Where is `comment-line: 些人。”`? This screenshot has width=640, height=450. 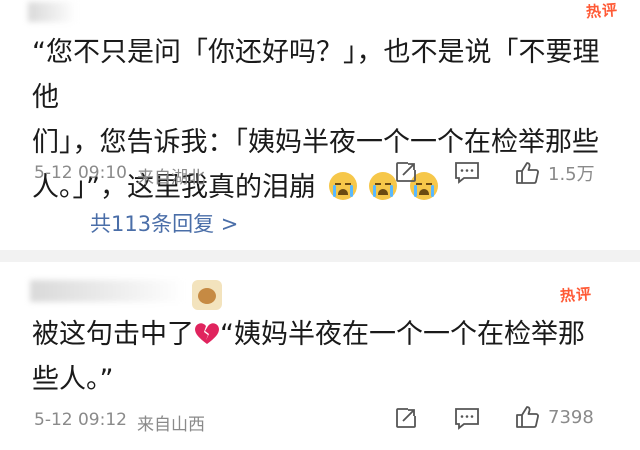
comment-line: 些人。” is located at coordinates (73, 379).